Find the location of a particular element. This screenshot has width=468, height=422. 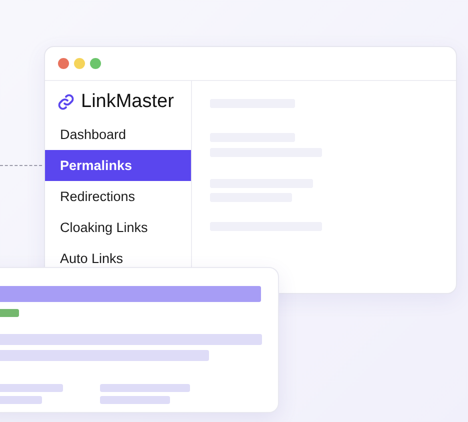

sidebar-item: Permalinks is located at coordinates (118, 165).